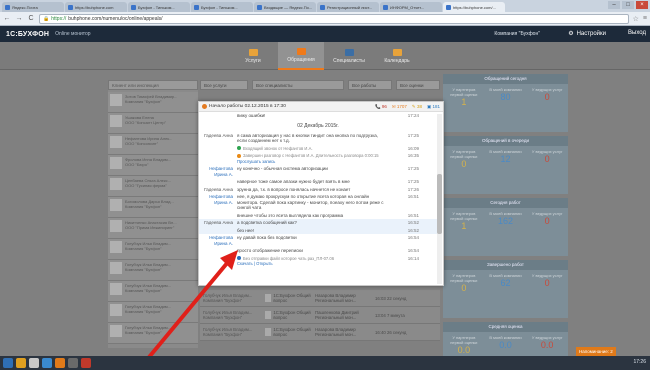  I want to click on chrome-icon, so click(21, 363).